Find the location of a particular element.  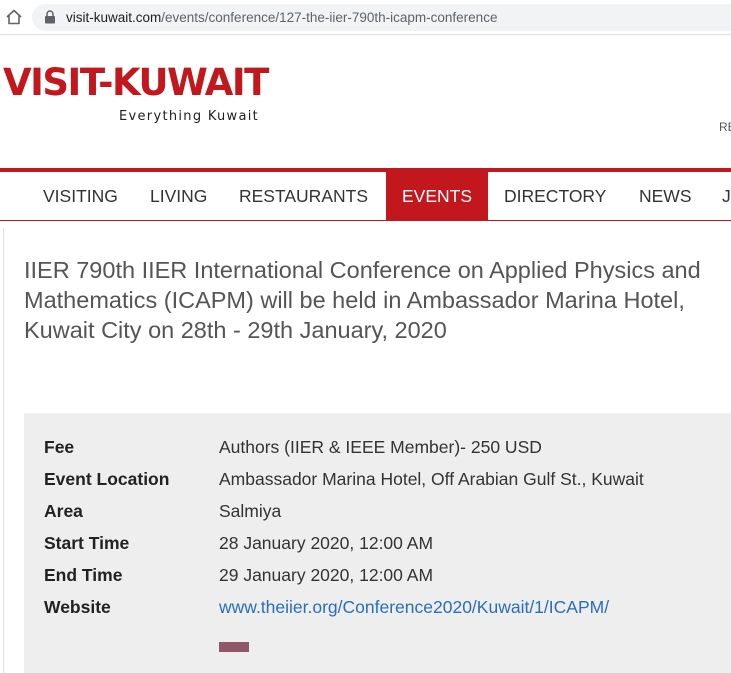

nav-item-truncated: J is located at coordinates (726, 196).